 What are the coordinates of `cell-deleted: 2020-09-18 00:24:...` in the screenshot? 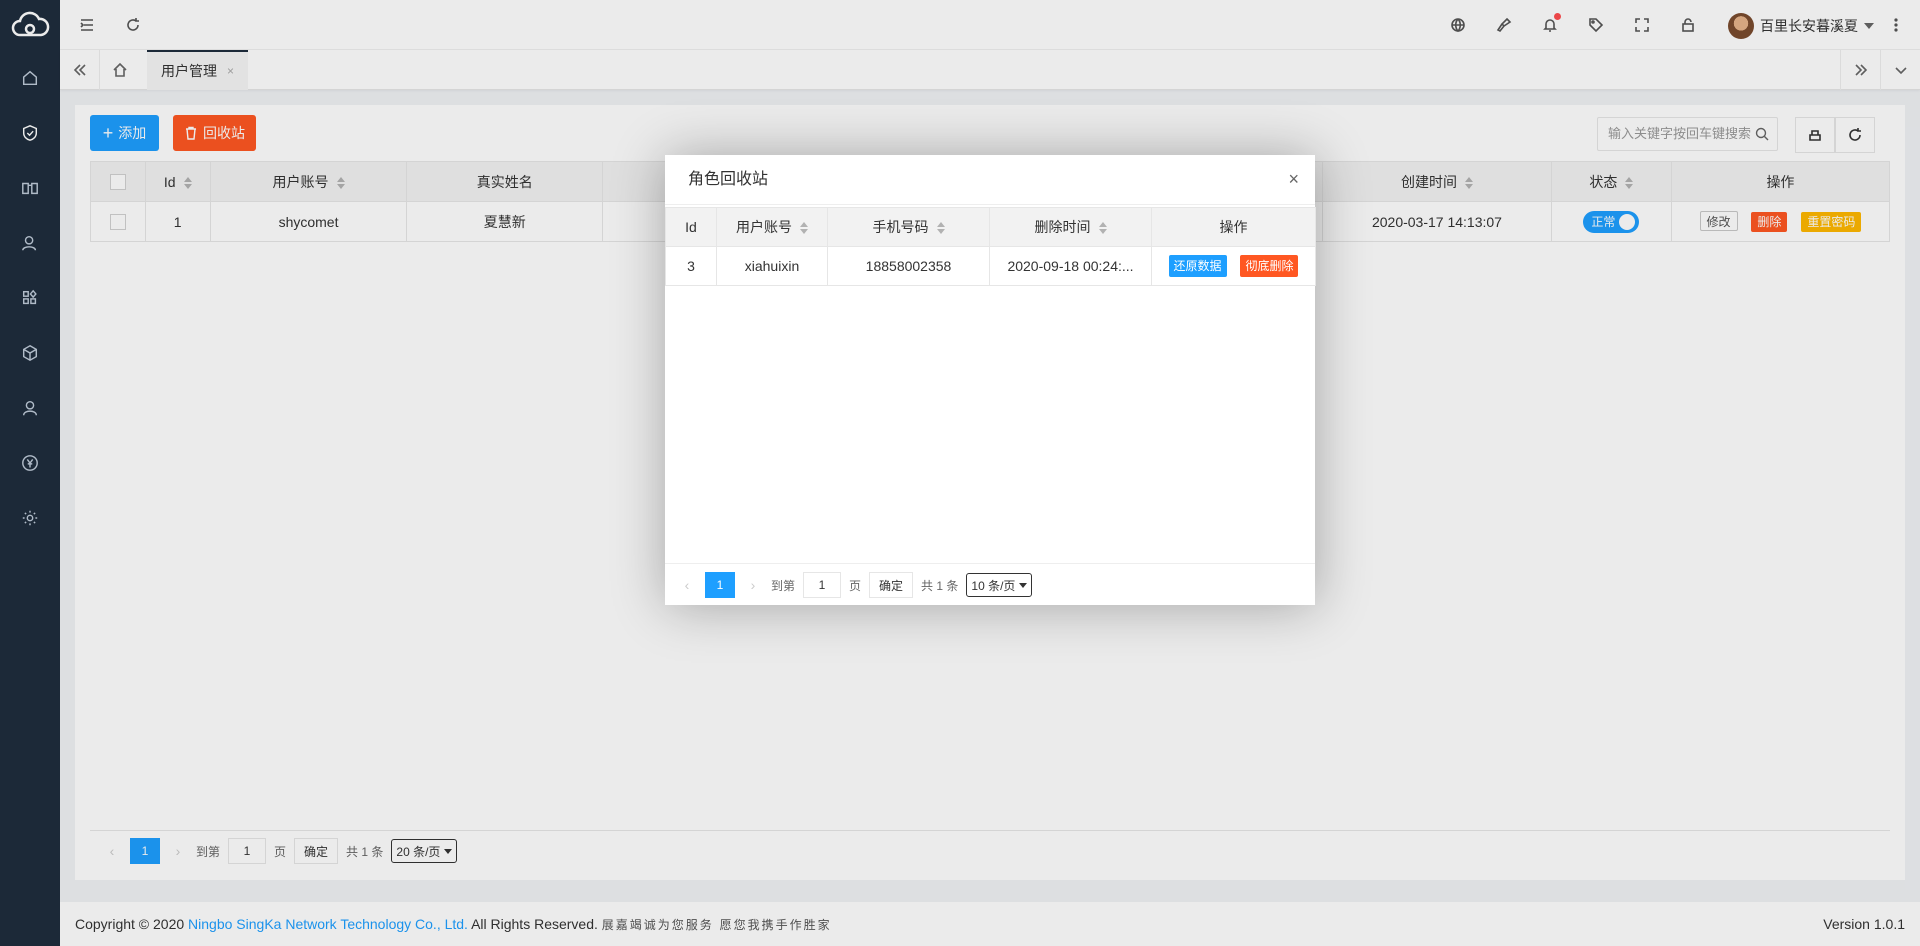 It's located at (1070, 266).